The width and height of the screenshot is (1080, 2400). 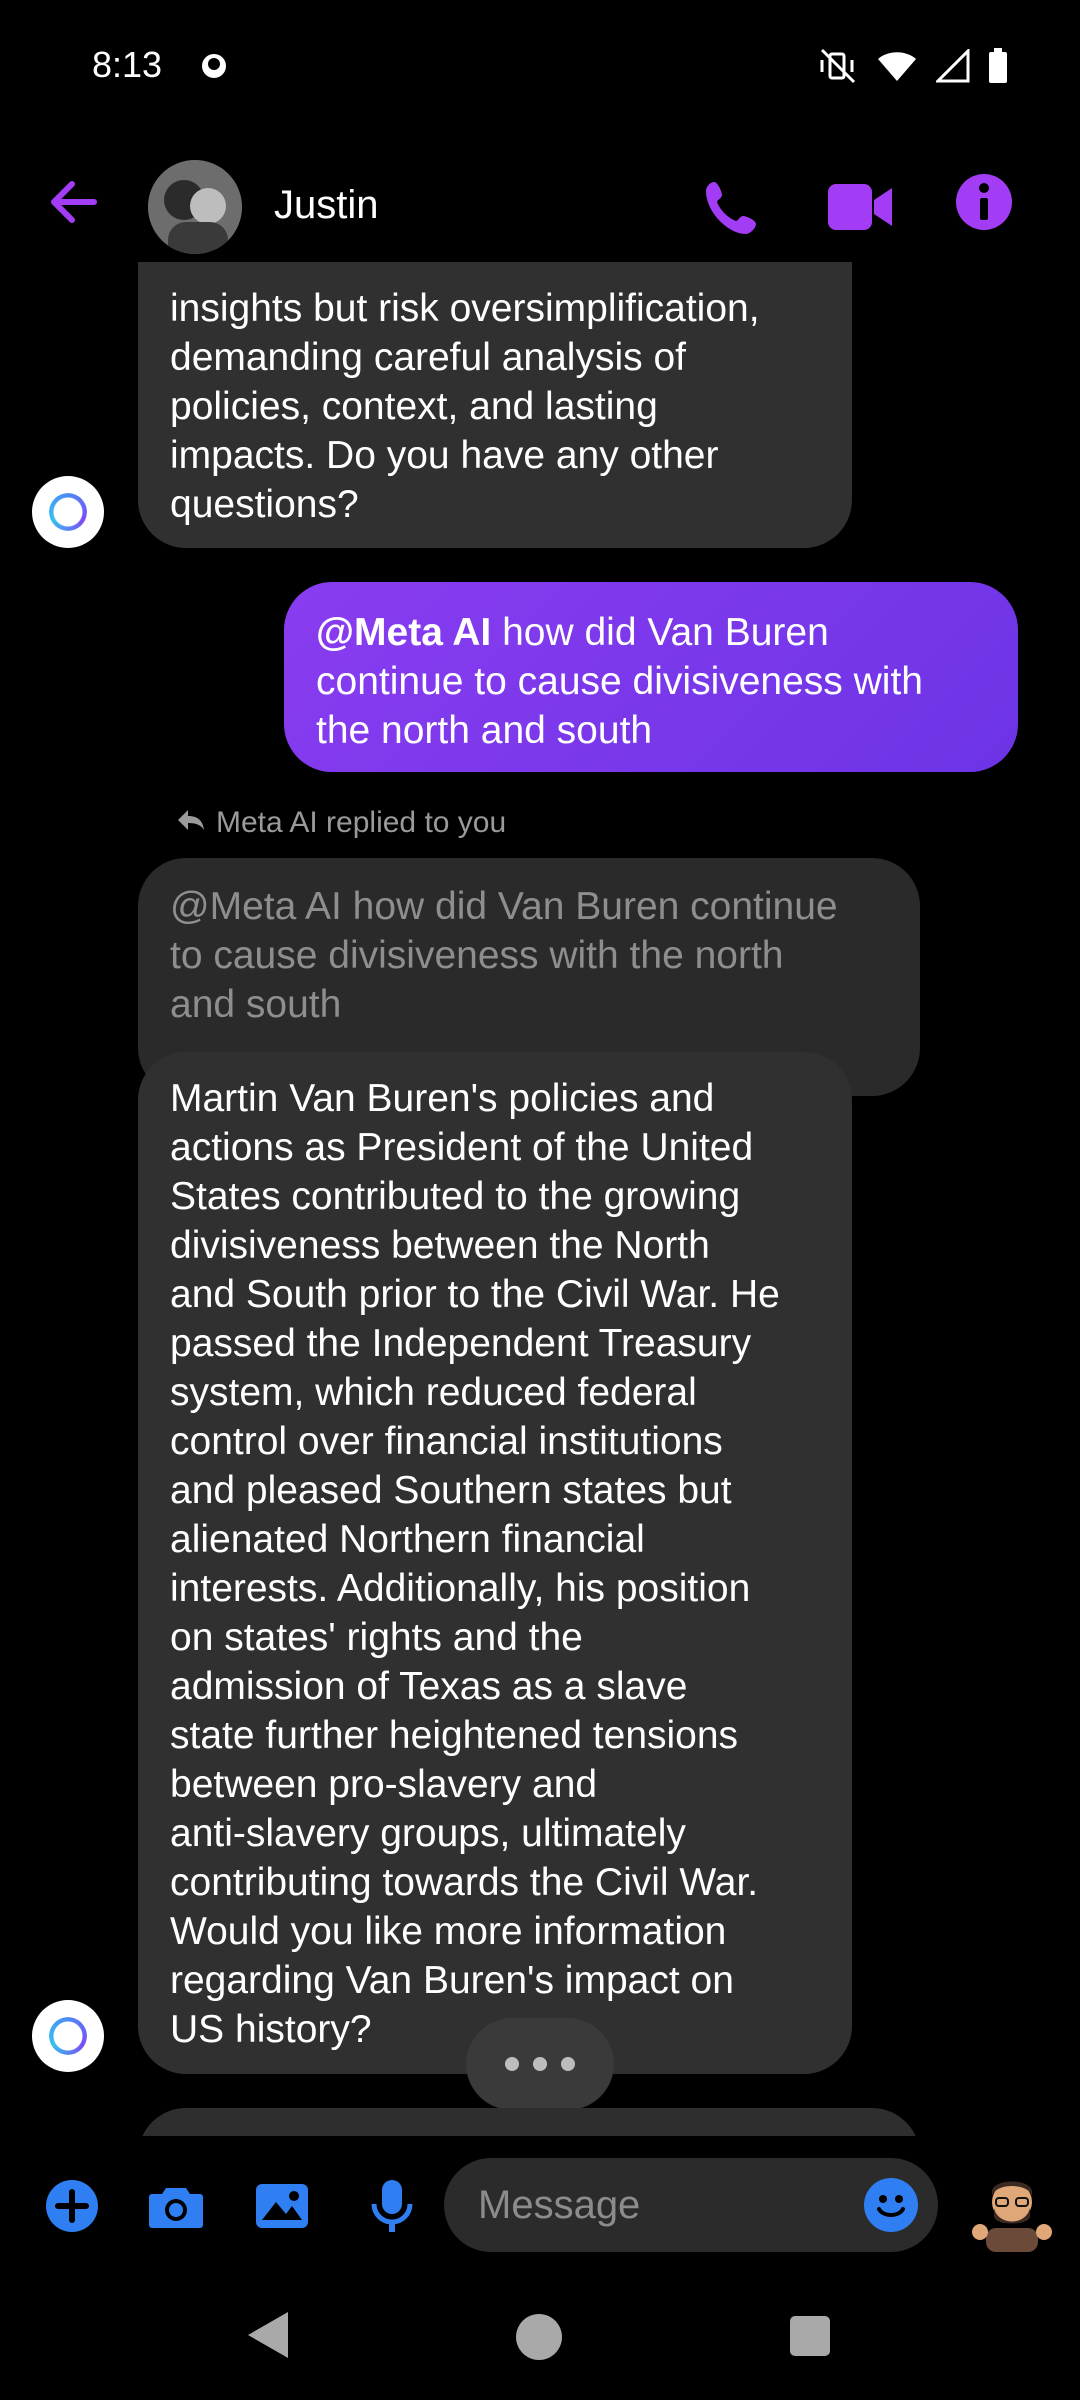 What do you see at coordinates (952, 67) in the screenshot?
I see `signal-icon` at bounding box center [952, 67].